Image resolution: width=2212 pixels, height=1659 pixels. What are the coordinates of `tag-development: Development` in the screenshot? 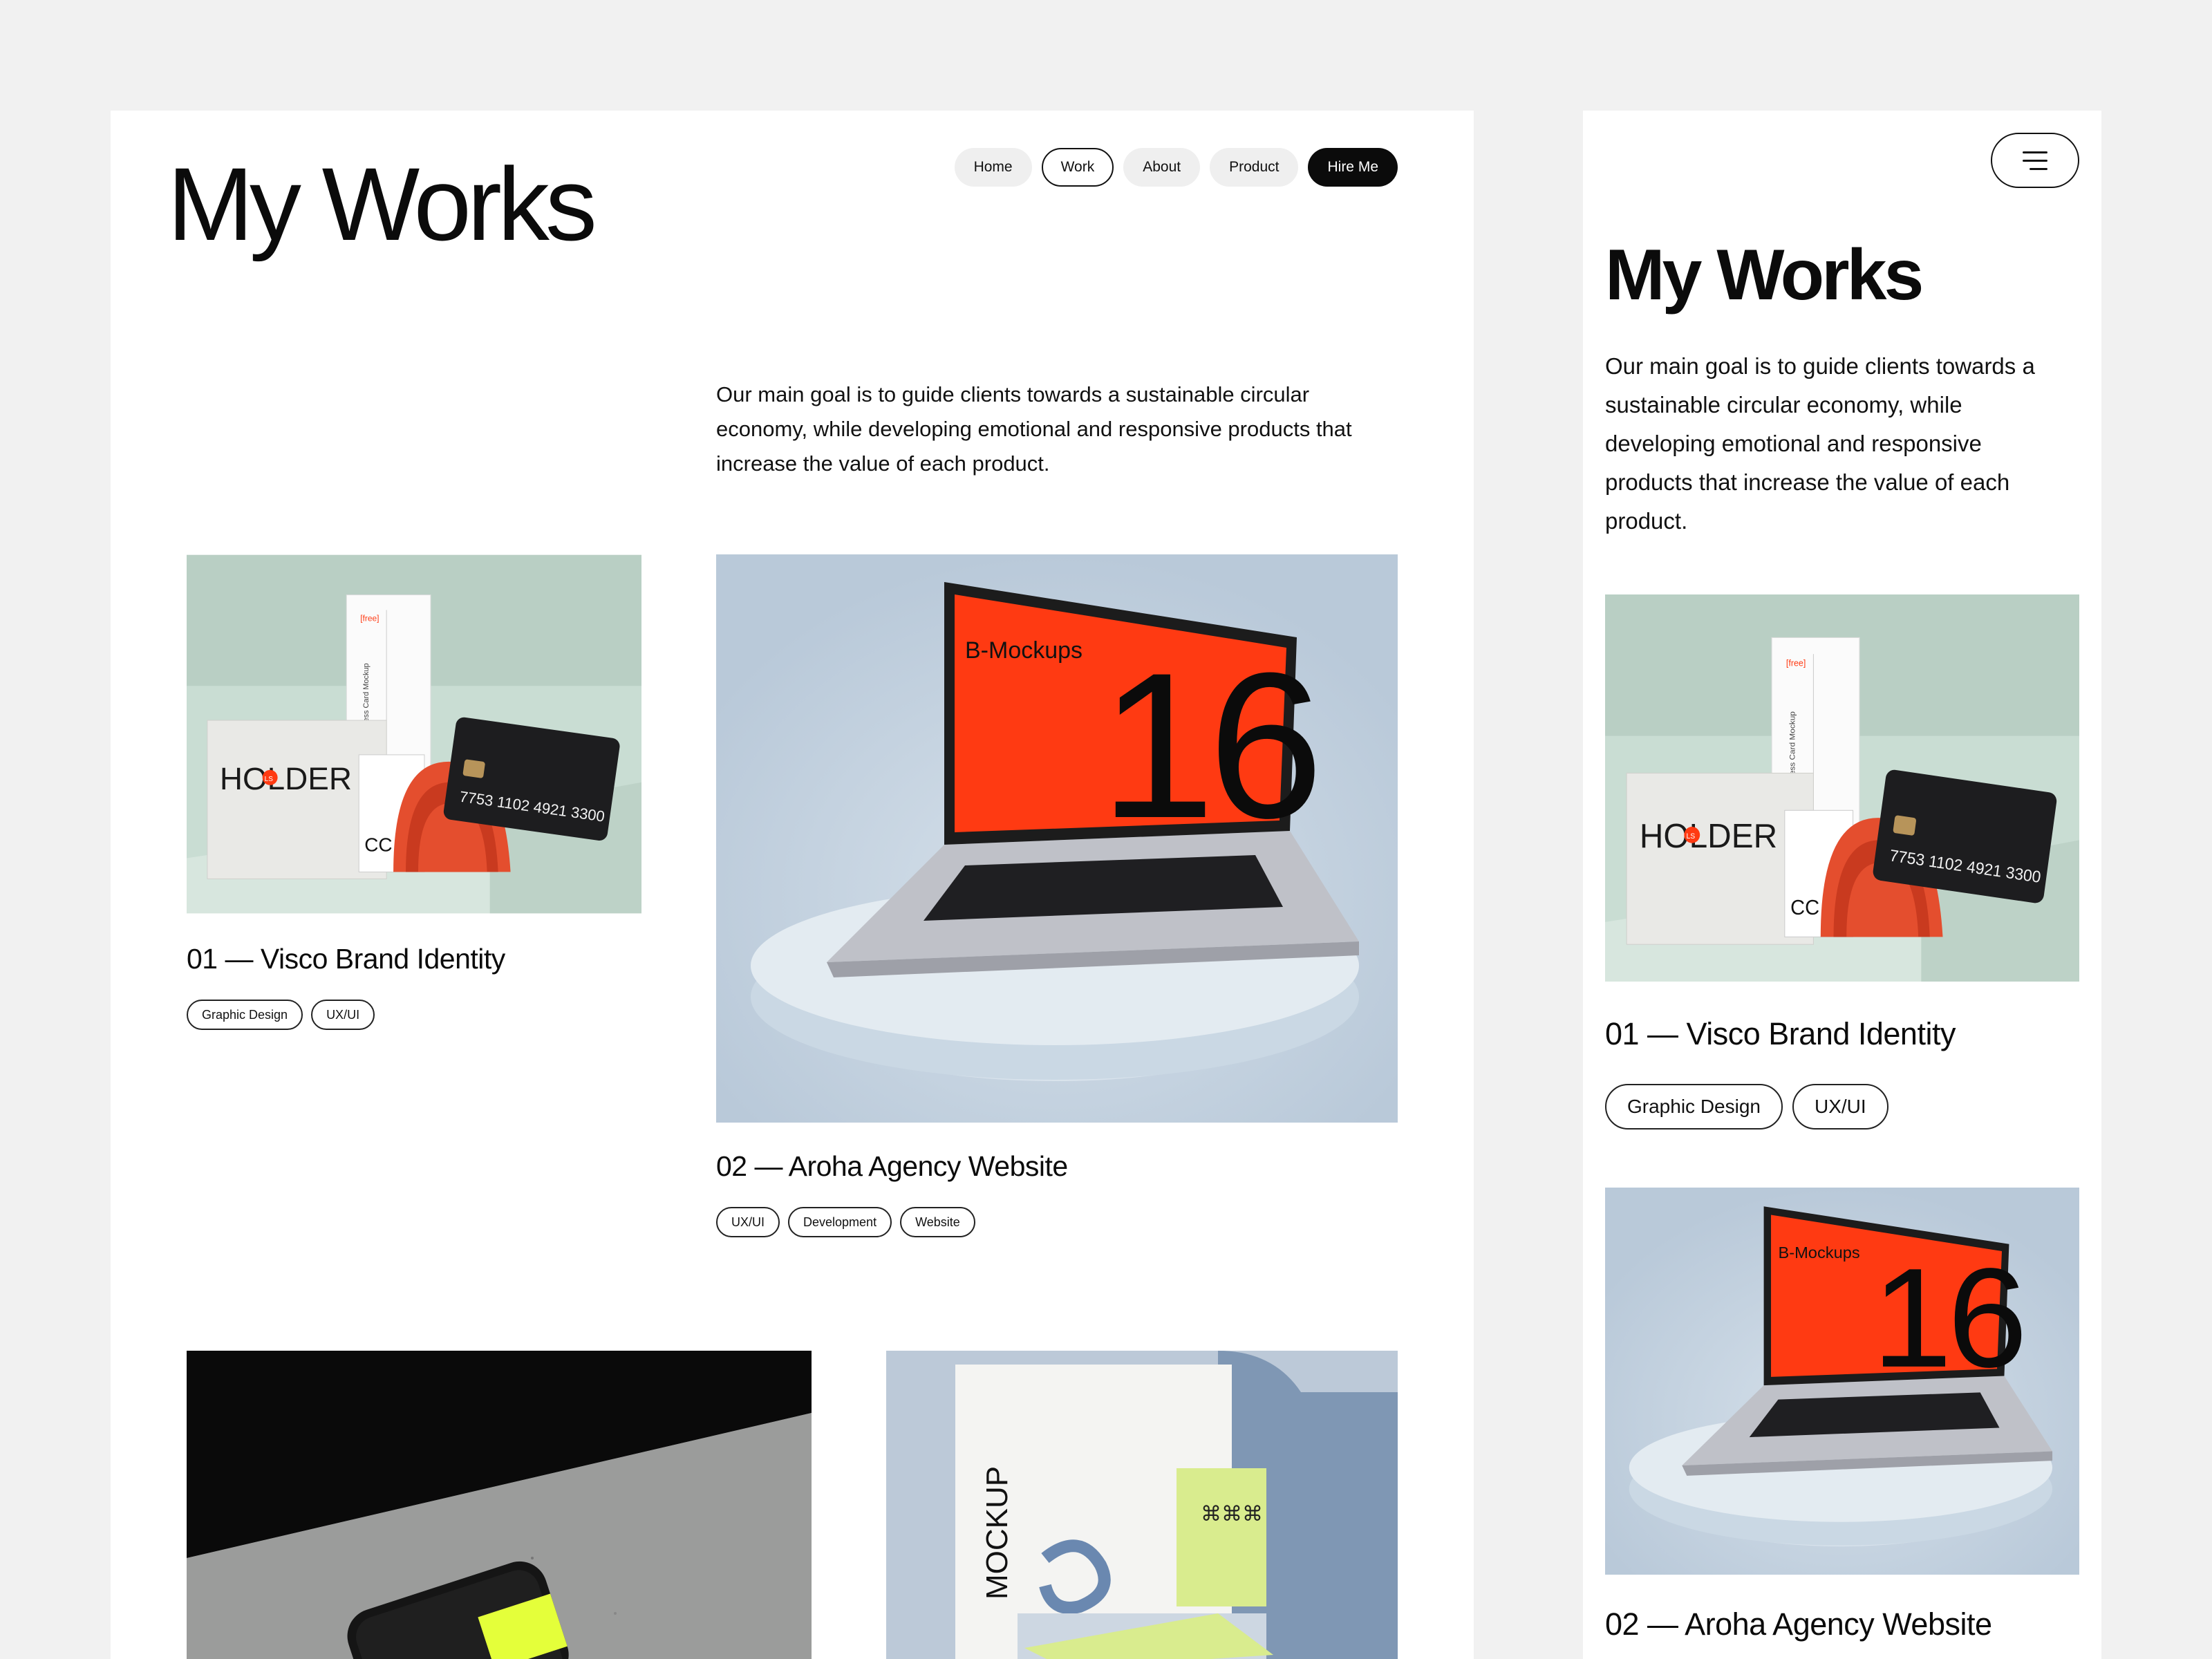 It's located at (840, 1222).